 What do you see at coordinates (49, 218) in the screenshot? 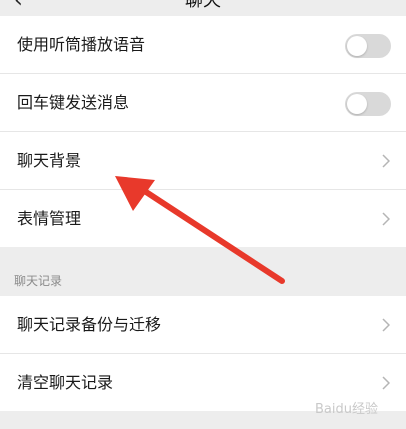
I see `sticker-management-label: 表情管理` at bounding box center [49, 218].